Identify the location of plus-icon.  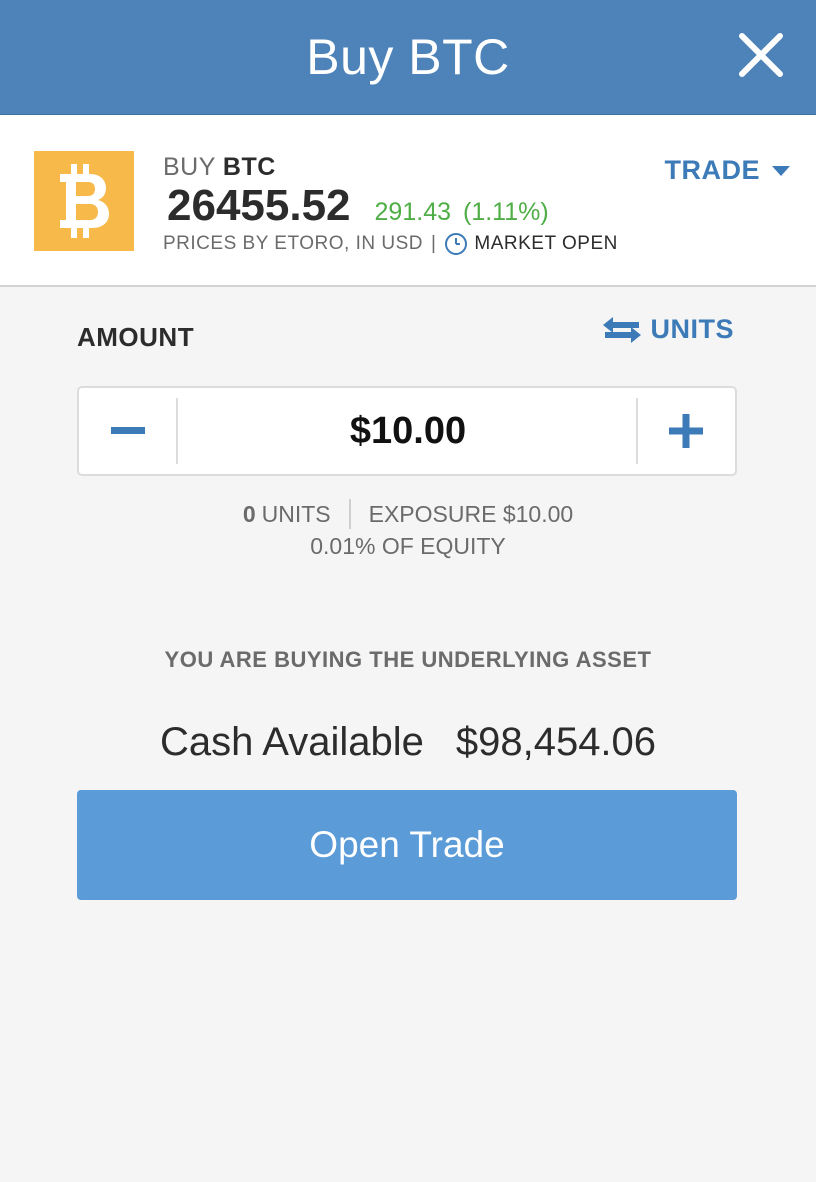
(686, 431).